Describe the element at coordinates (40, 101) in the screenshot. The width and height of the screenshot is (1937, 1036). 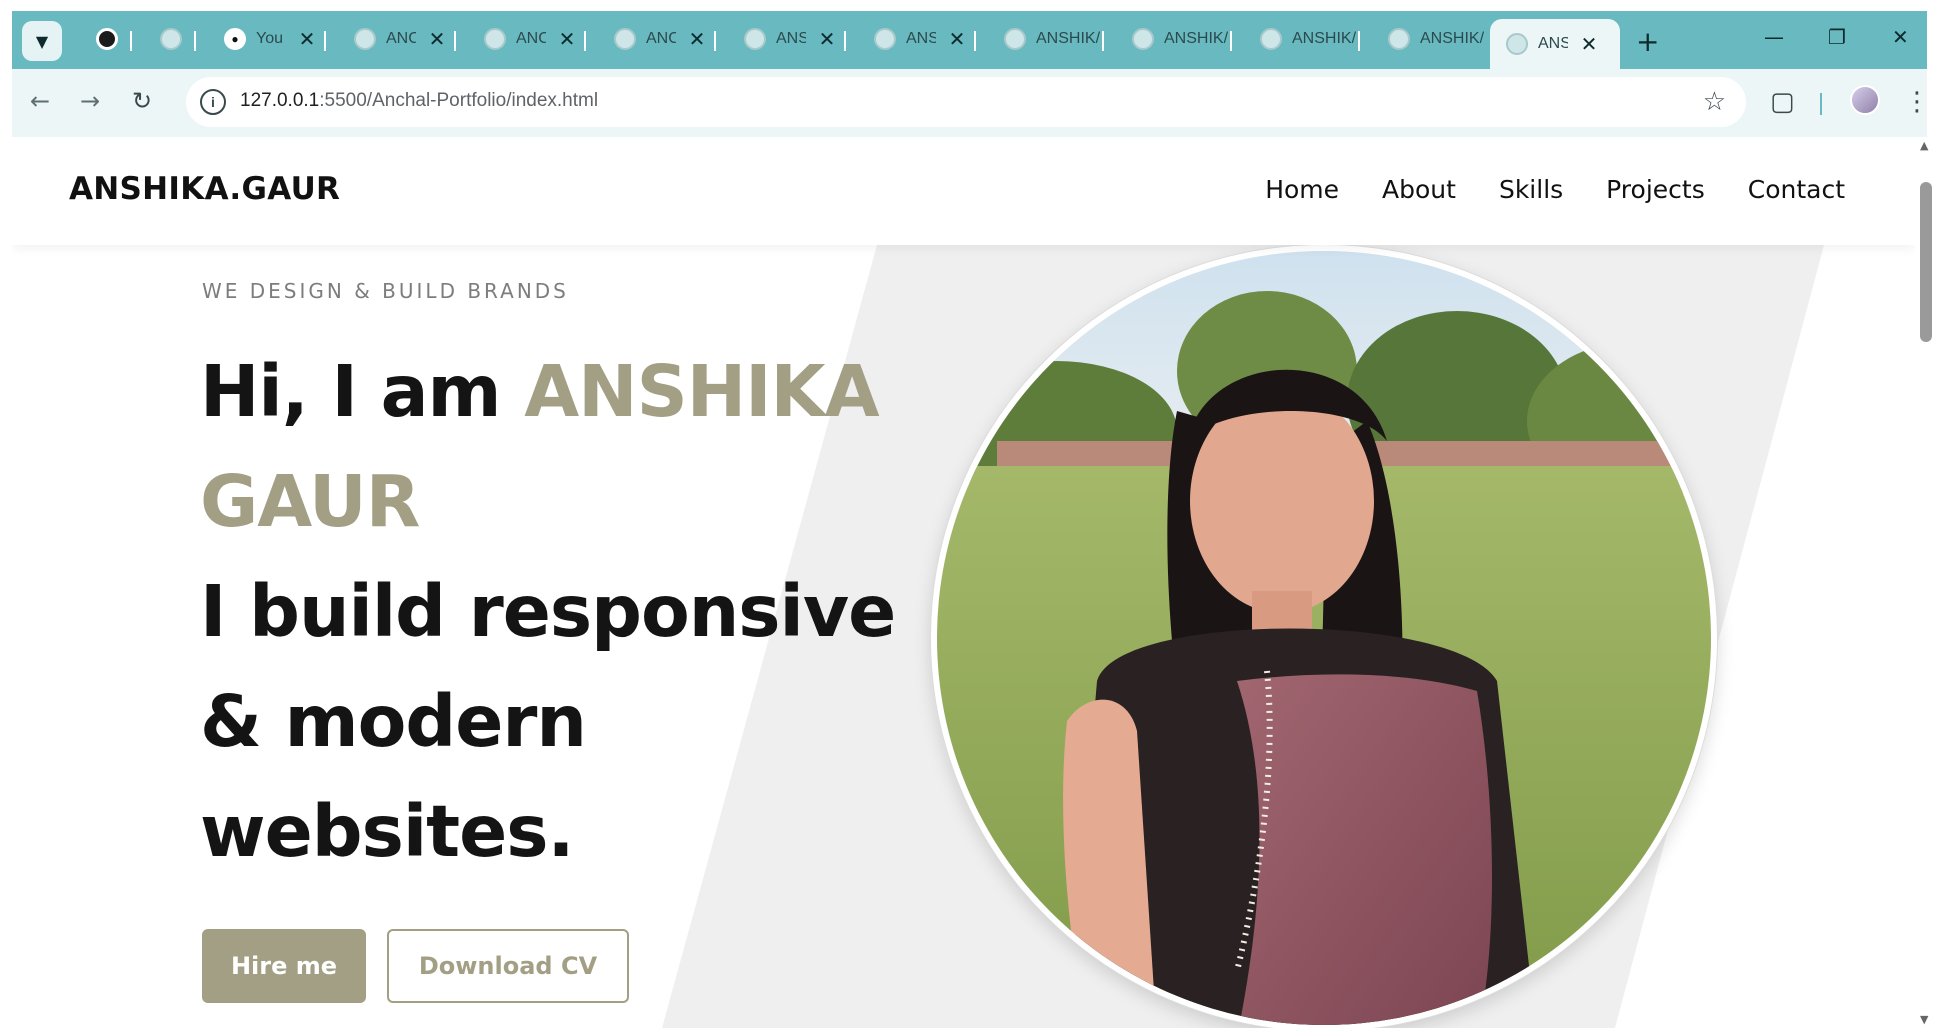
I see `back-arrow-icon: ←` at that location.